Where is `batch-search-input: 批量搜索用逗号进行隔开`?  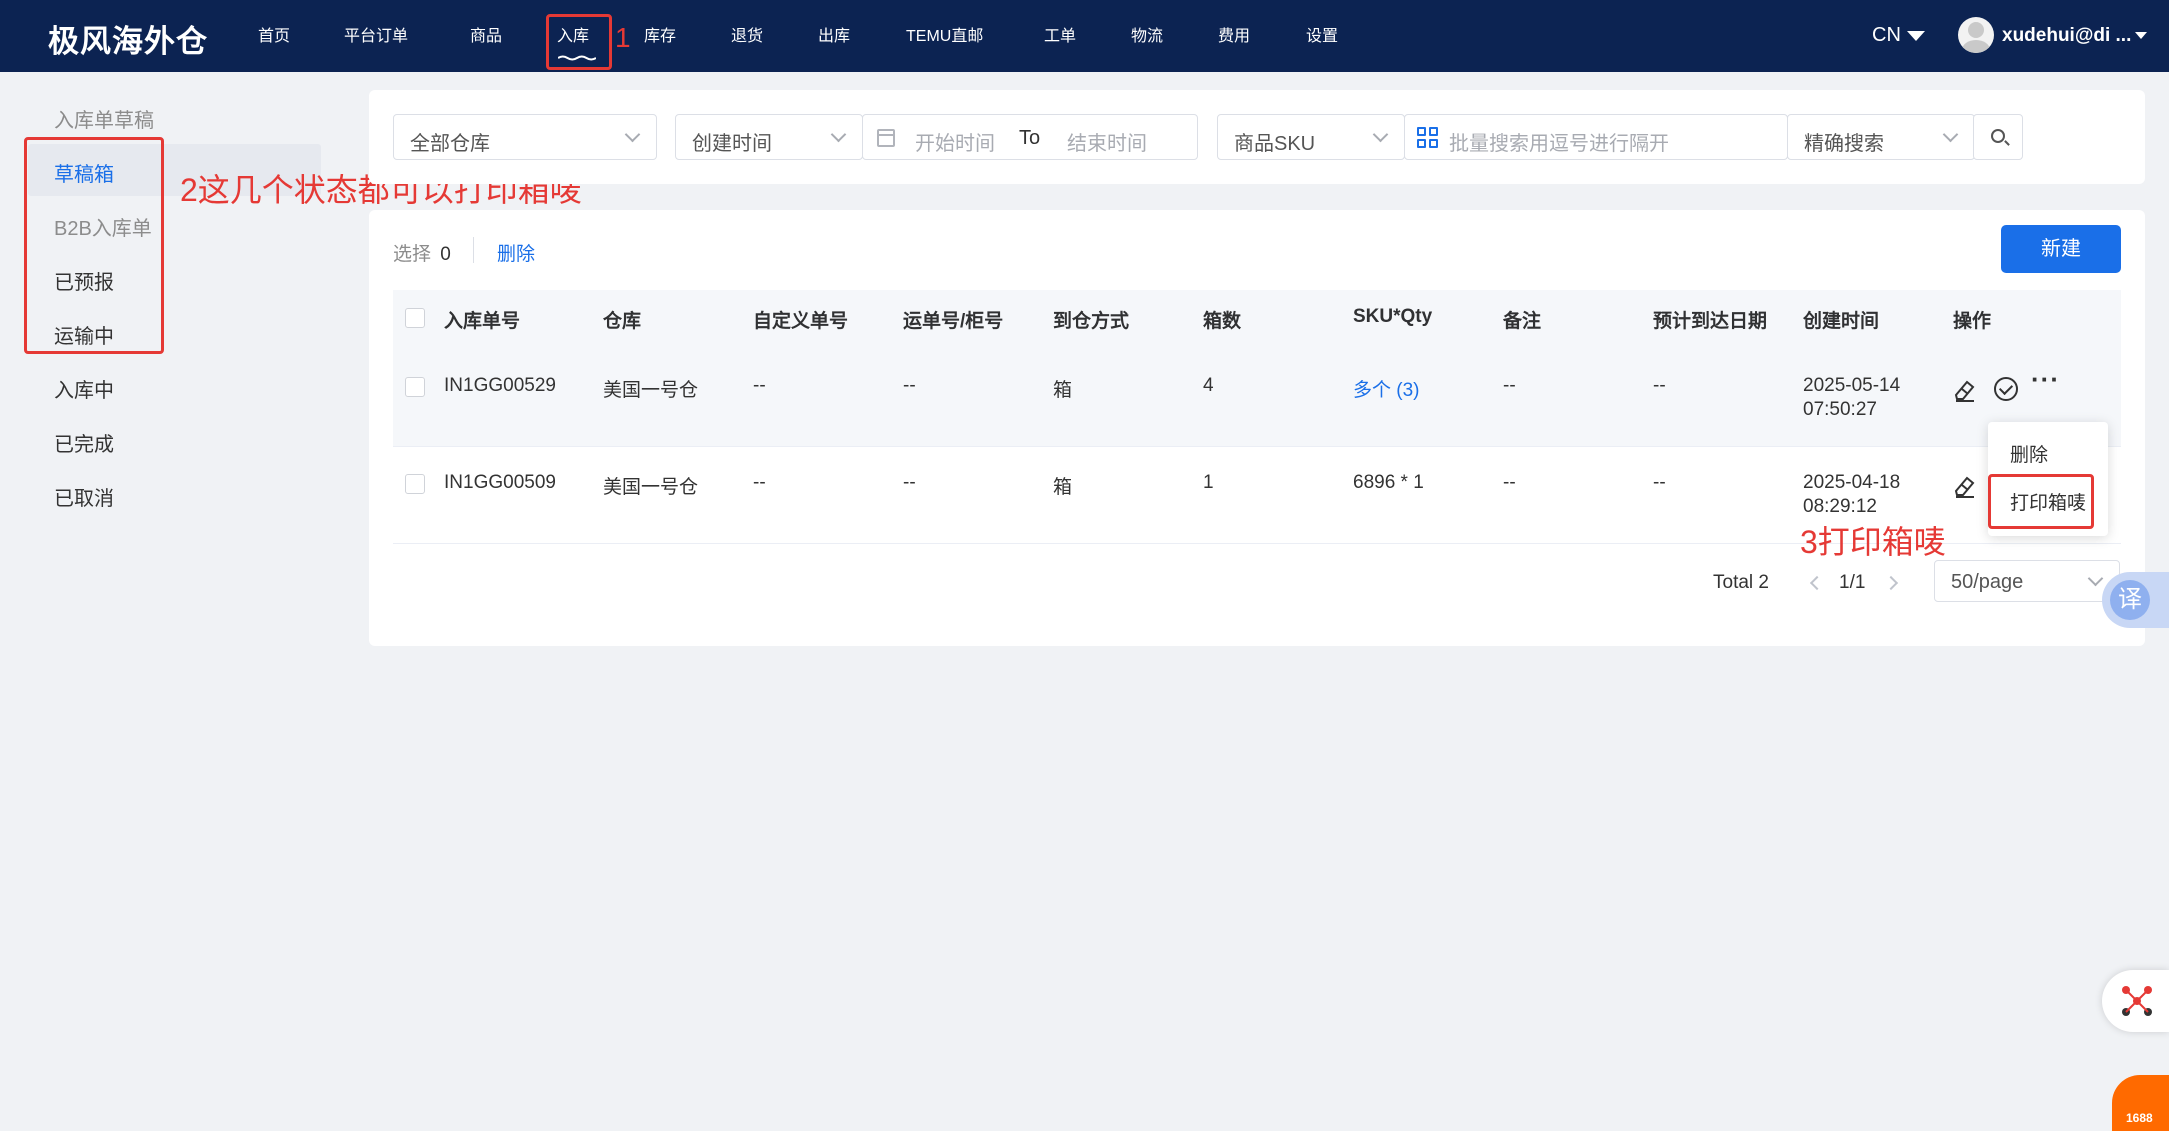 batch-search-input: 批量搜索用逗号进行隔开 is located at coordinates (1596, 137).